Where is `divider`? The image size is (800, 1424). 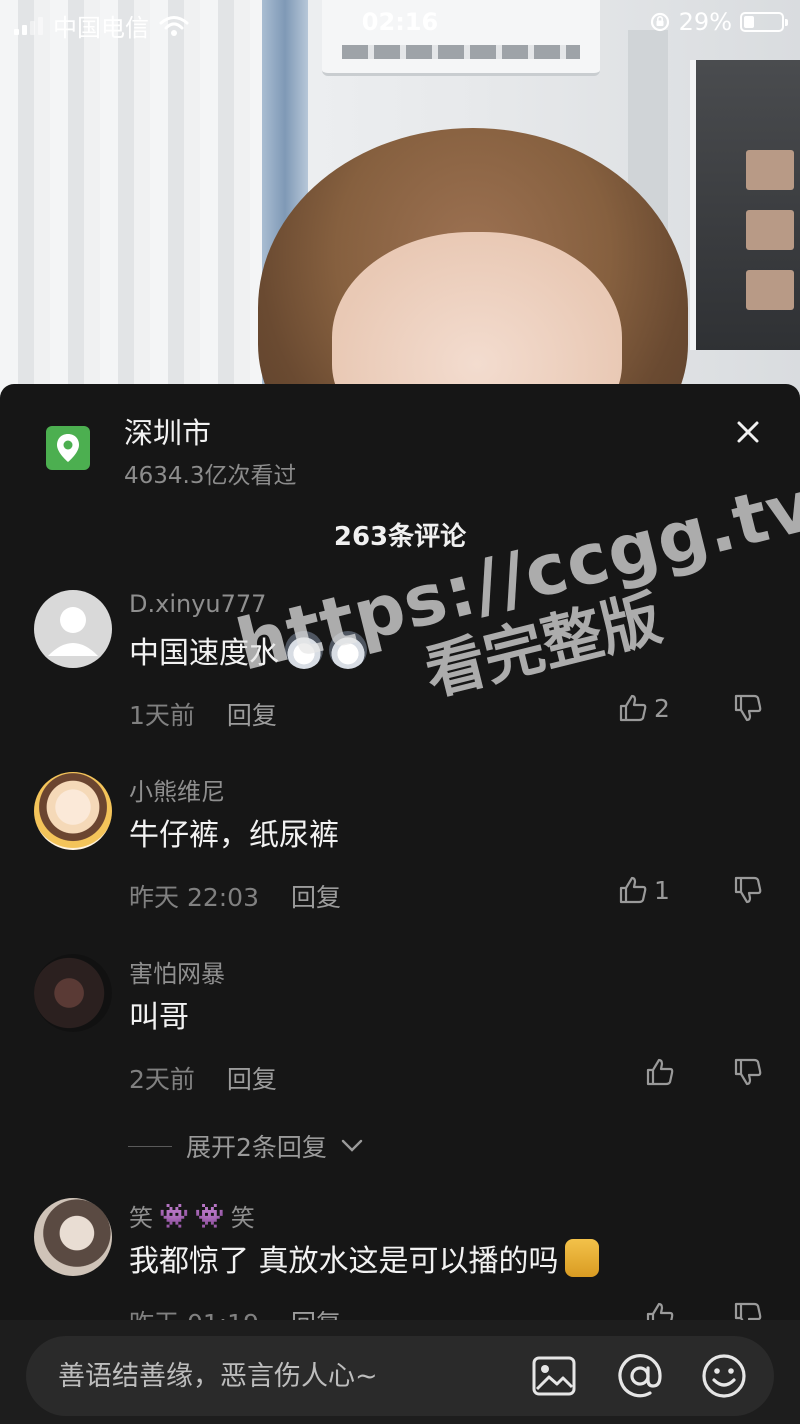
divider is located at coordinates (150, 1146).